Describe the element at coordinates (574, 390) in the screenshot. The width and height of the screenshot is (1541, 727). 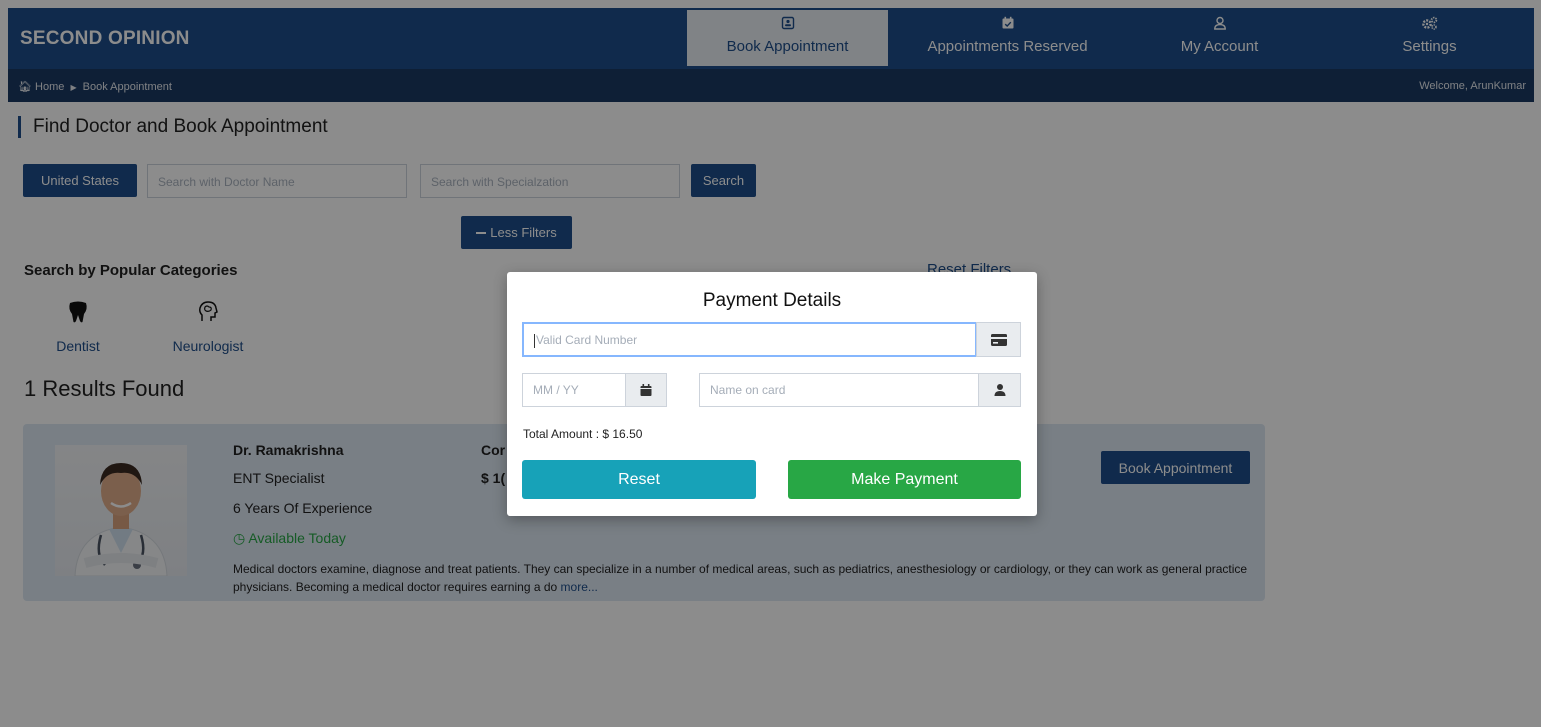
I see `expiry-date-input: MM / YY` at that location.